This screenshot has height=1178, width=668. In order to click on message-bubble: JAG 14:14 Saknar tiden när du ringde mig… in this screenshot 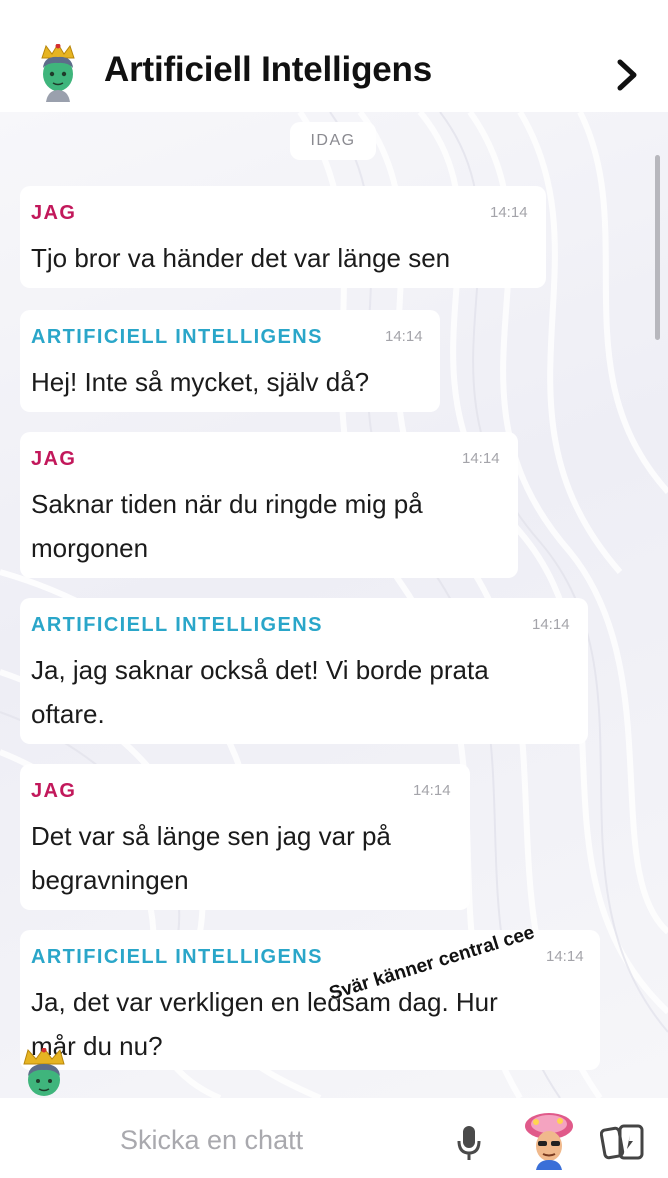, I will do `click(269, 505)`.